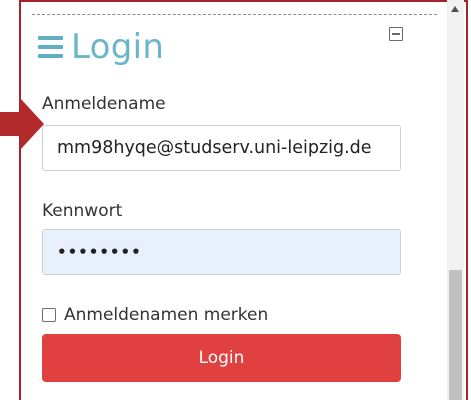 This screenshot has height=400, width=471. Describe the element at coordinates (49, 315) in the screenshot. I see `remember-username-checkbox` at that location.